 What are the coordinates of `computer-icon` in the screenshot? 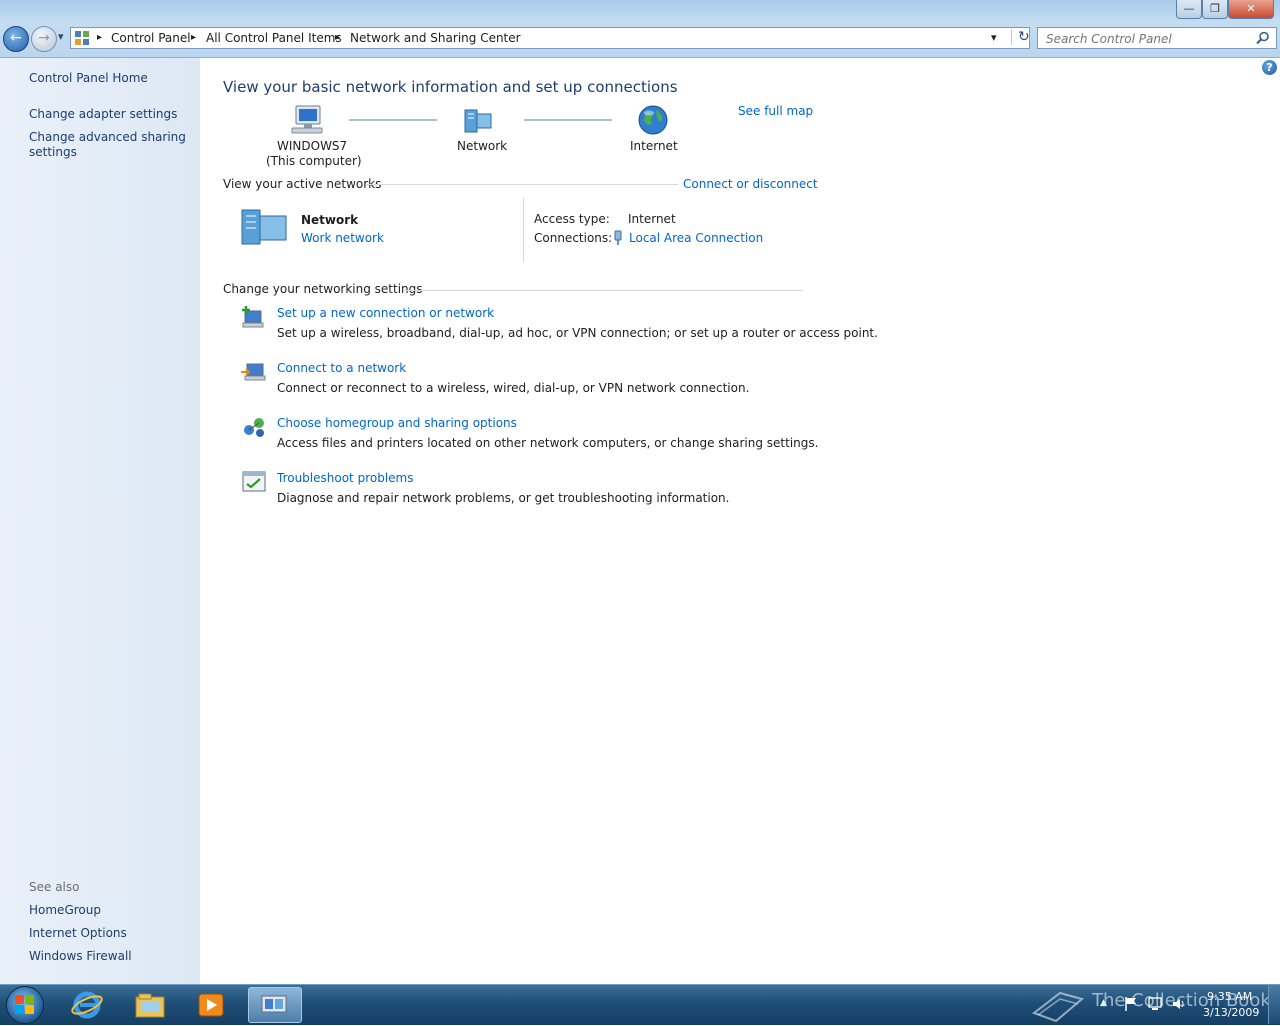 It's located at (307, 119).